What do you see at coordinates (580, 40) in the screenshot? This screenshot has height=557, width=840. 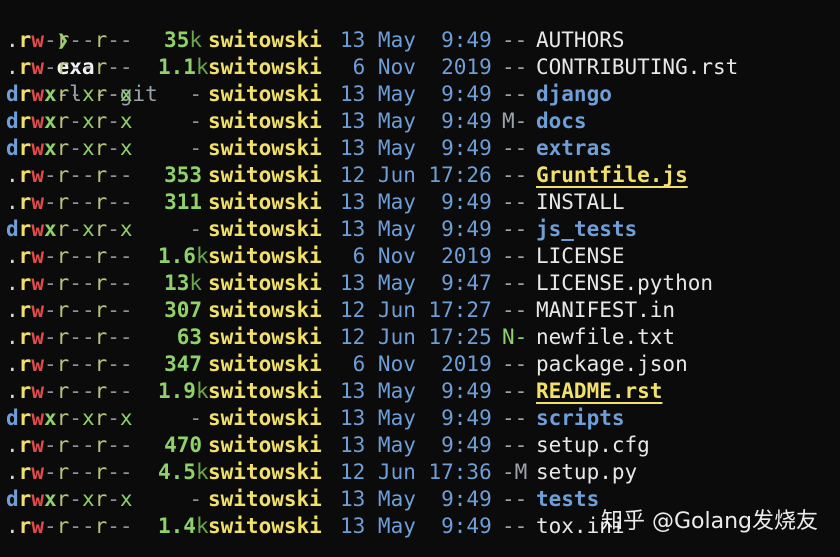 I see `file-name: AUTHORS` at bounding box center [580, 40].